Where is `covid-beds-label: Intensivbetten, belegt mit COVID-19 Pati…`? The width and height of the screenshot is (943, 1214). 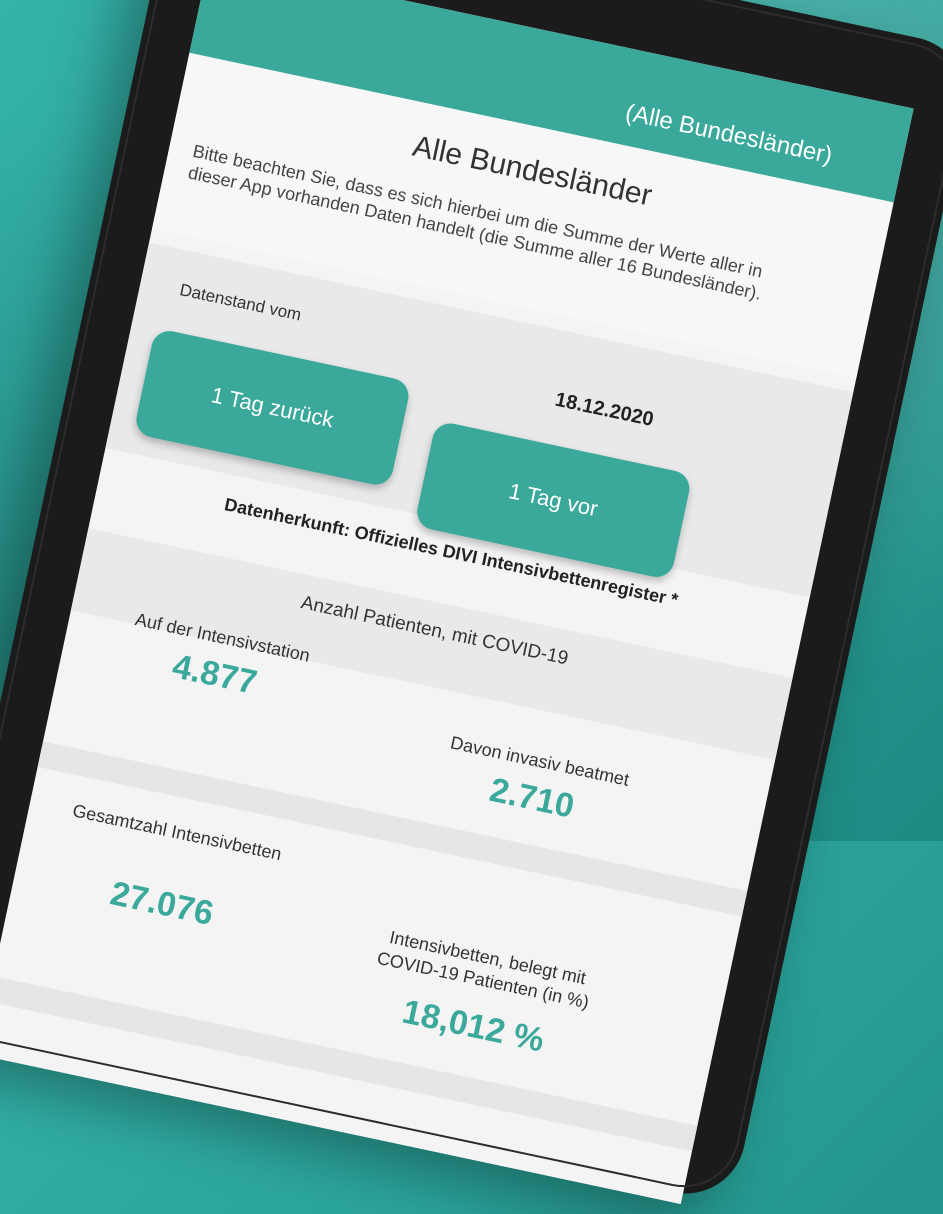
covid-beds-label: Intensivbetten, belegt mit COVID-19 Pati… is located at coordinates (485, 970).